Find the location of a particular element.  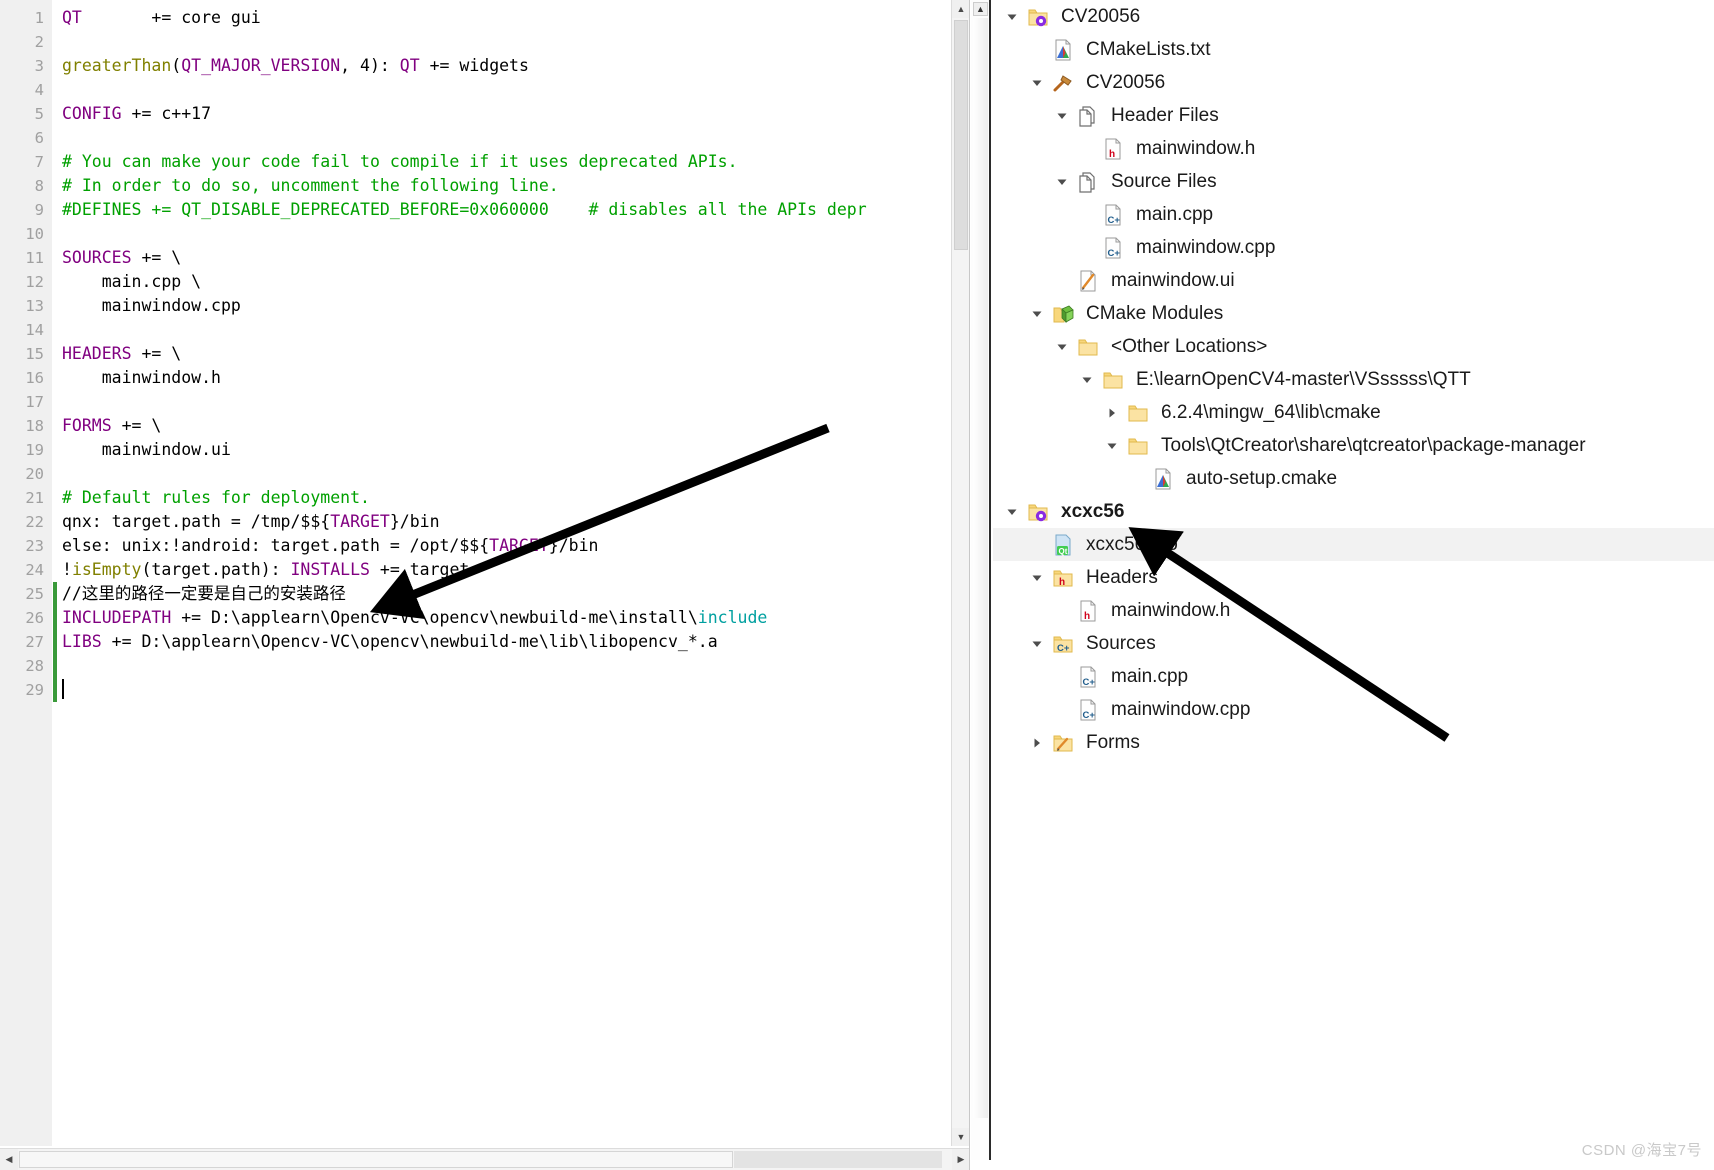

tree-row: mainwindow.ui is located at coordinates (1353, 280).